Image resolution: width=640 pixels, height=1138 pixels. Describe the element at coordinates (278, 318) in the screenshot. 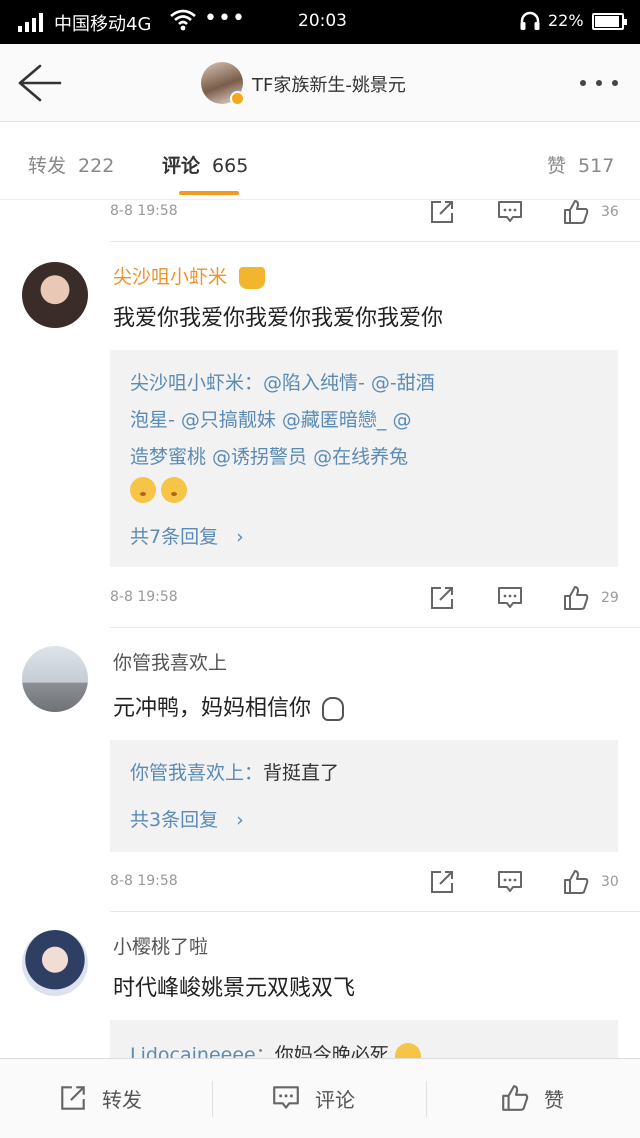

I see `comment-text: 我爱你我爱你我爱你我爱你我爱你` at that location.